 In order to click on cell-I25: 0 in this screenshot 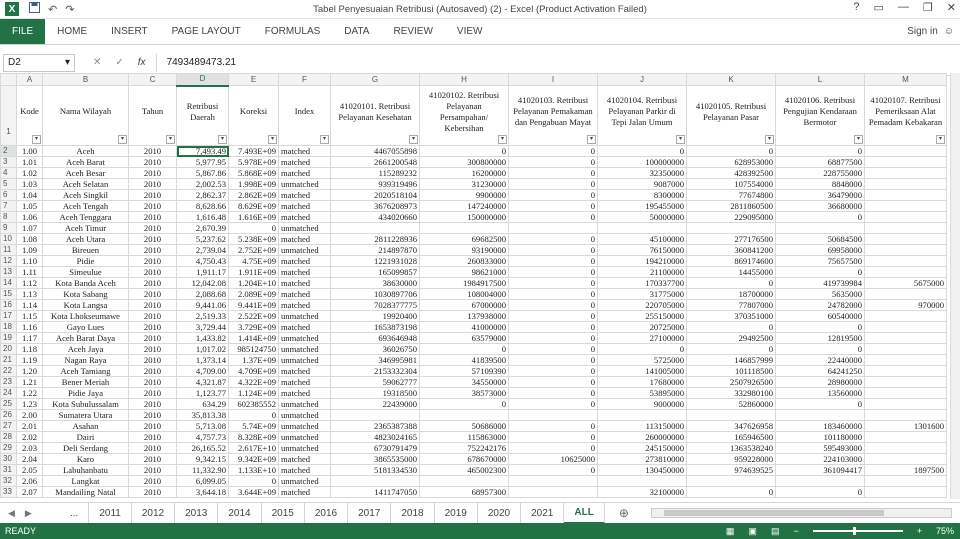, I will do `click(553, 404)`.